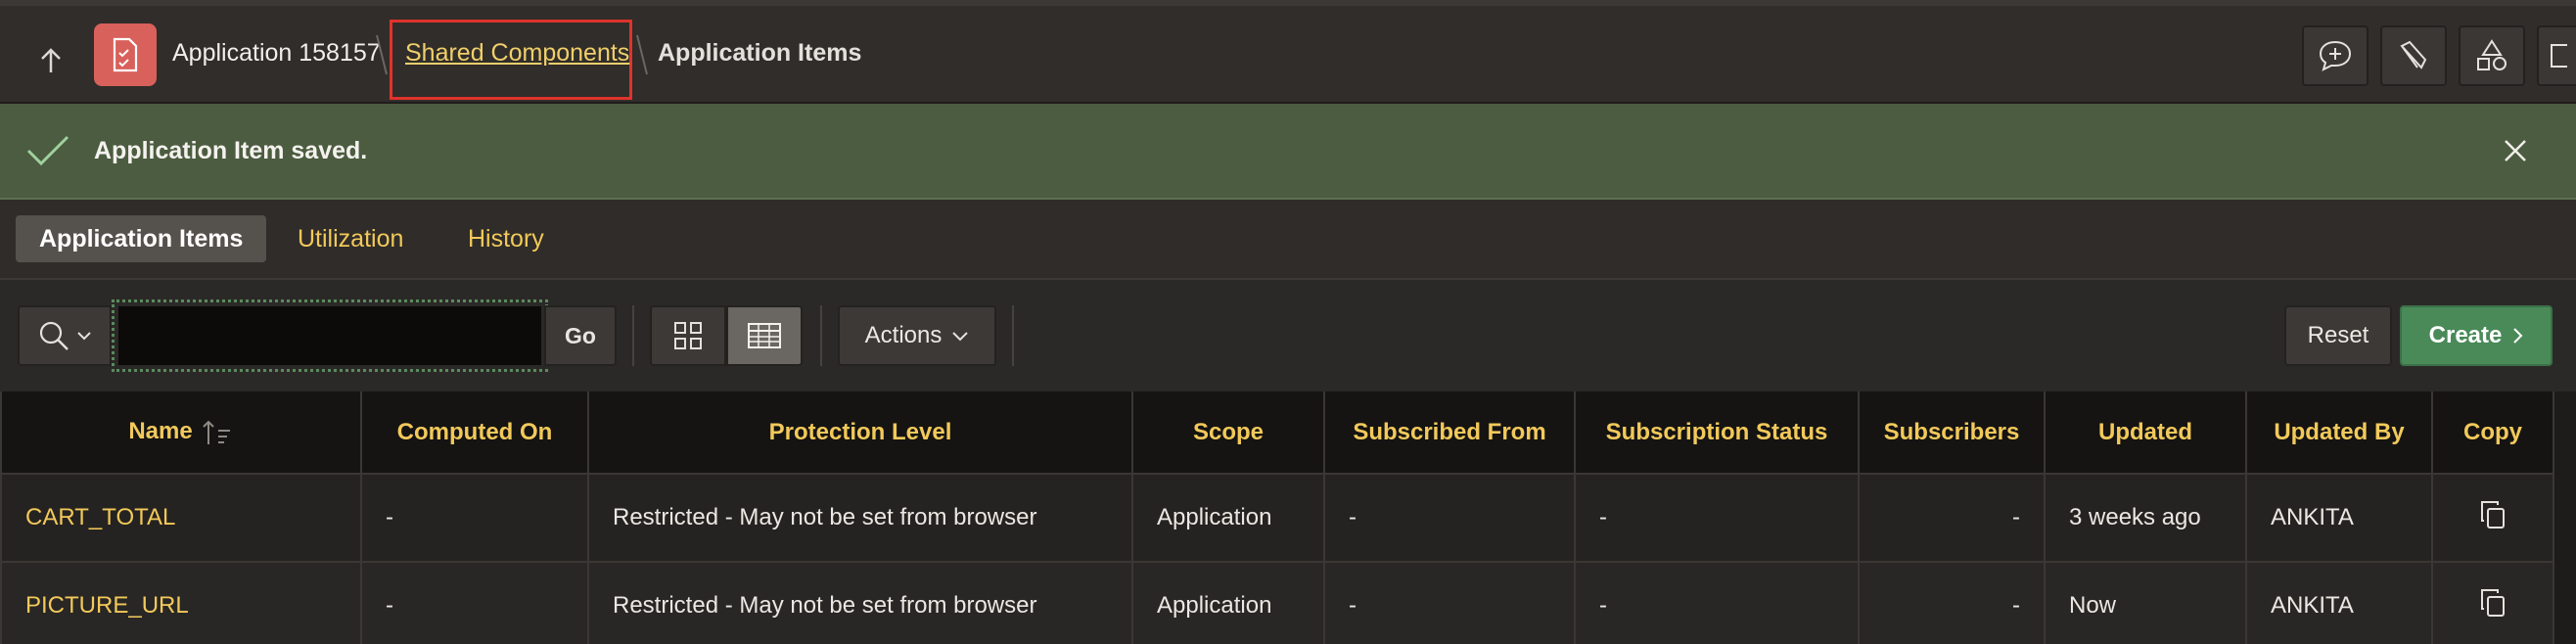 This screenshot has height=644, width=2576. Describe the element at coordinates (860, 433) in the screenshot. I see `column-header-protection-level: Protection Level` at that location.